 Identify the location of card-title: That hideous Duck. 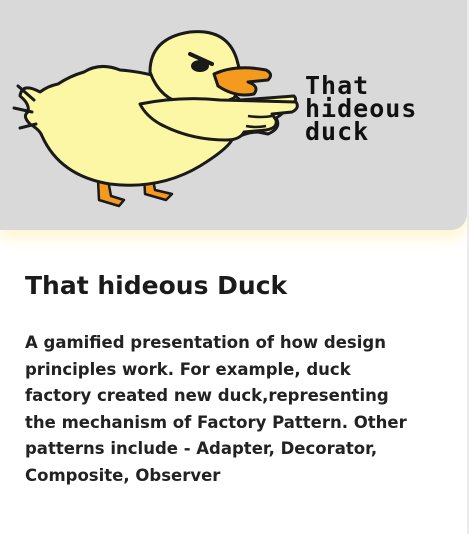
(156, 285).